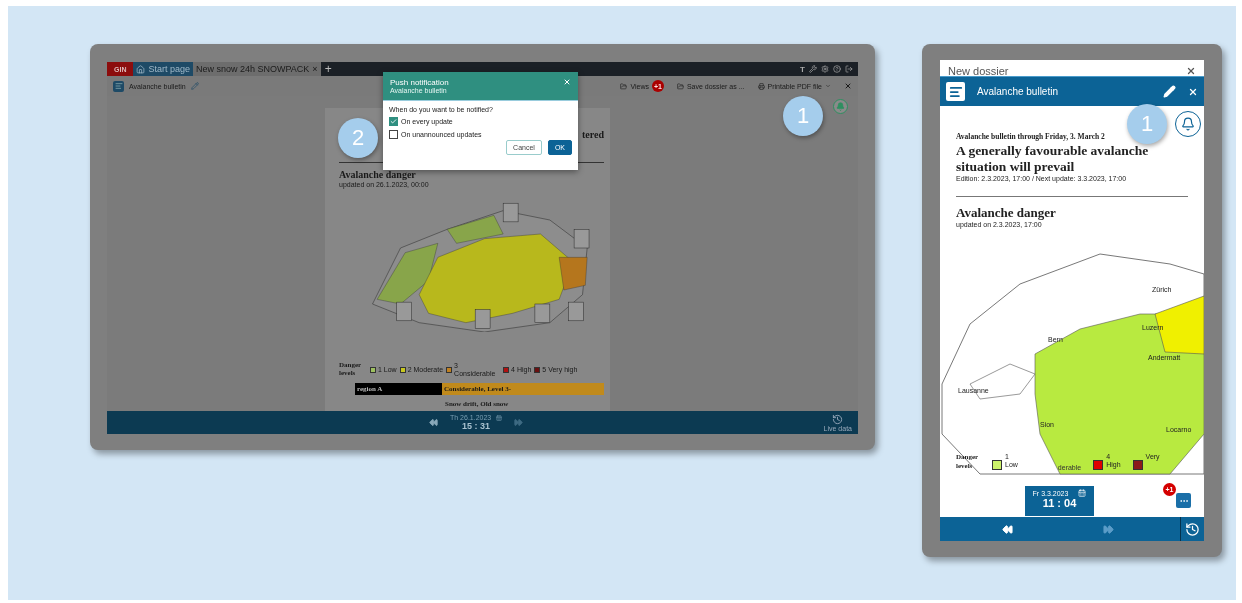  What do you see at coordinates (1059, 503) in the screenshot?
I see `time-text: 11 : 04` at bounding box center [1059, 503].